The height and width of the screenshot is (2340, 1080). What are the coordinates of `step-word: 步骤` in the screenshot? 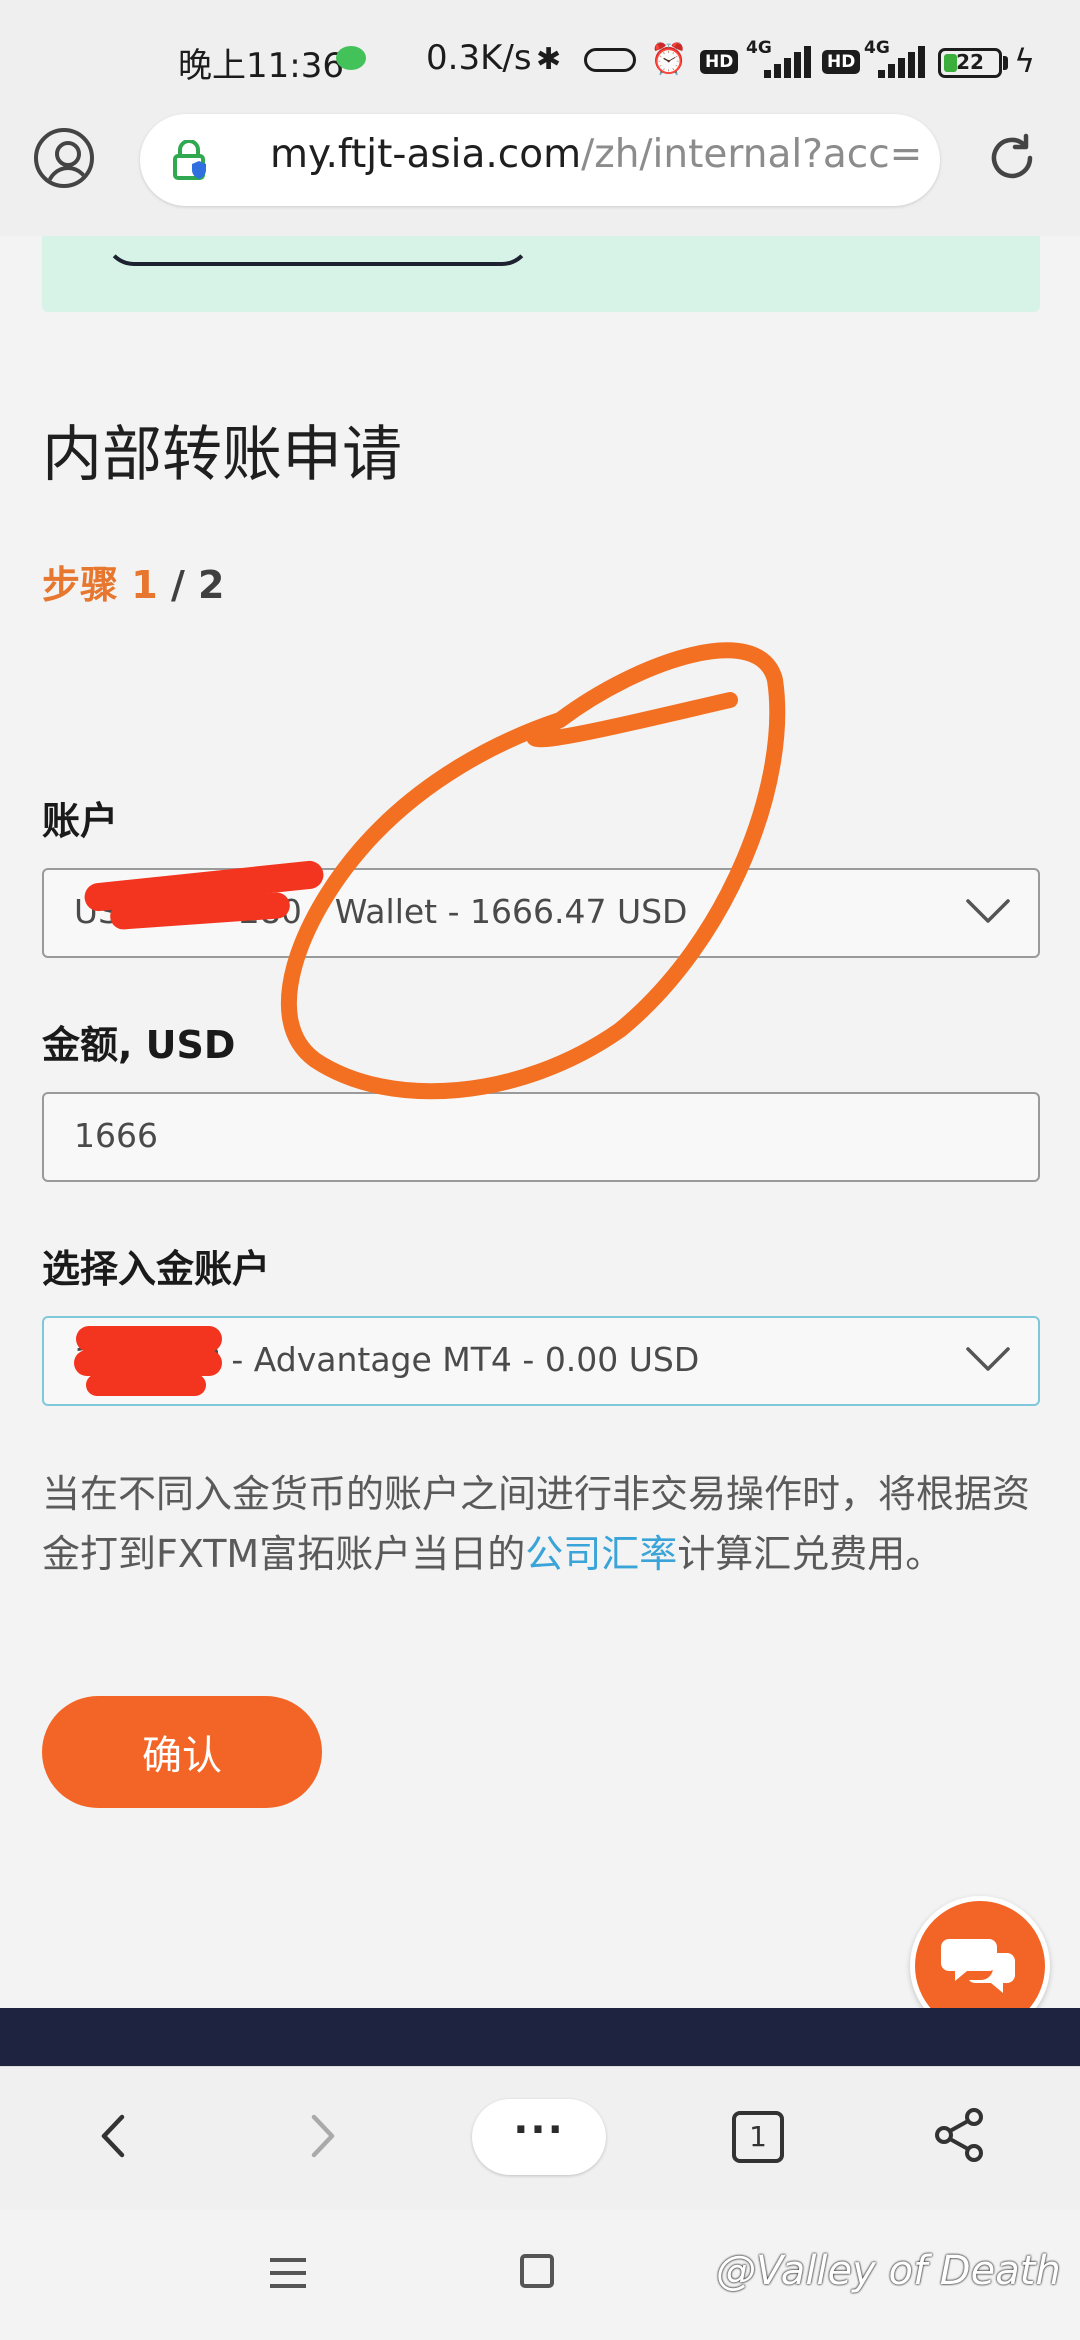 It's located at (80, 585).